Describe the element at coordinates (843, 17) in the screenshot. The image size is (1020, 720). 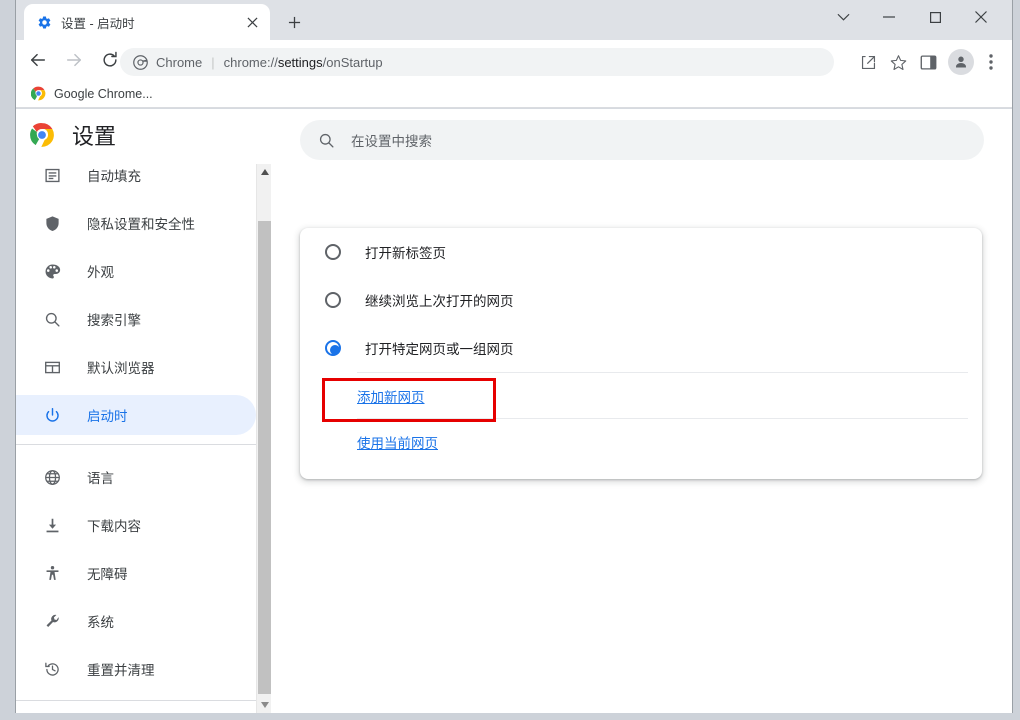
I see `chevron-down-icon` at that location.